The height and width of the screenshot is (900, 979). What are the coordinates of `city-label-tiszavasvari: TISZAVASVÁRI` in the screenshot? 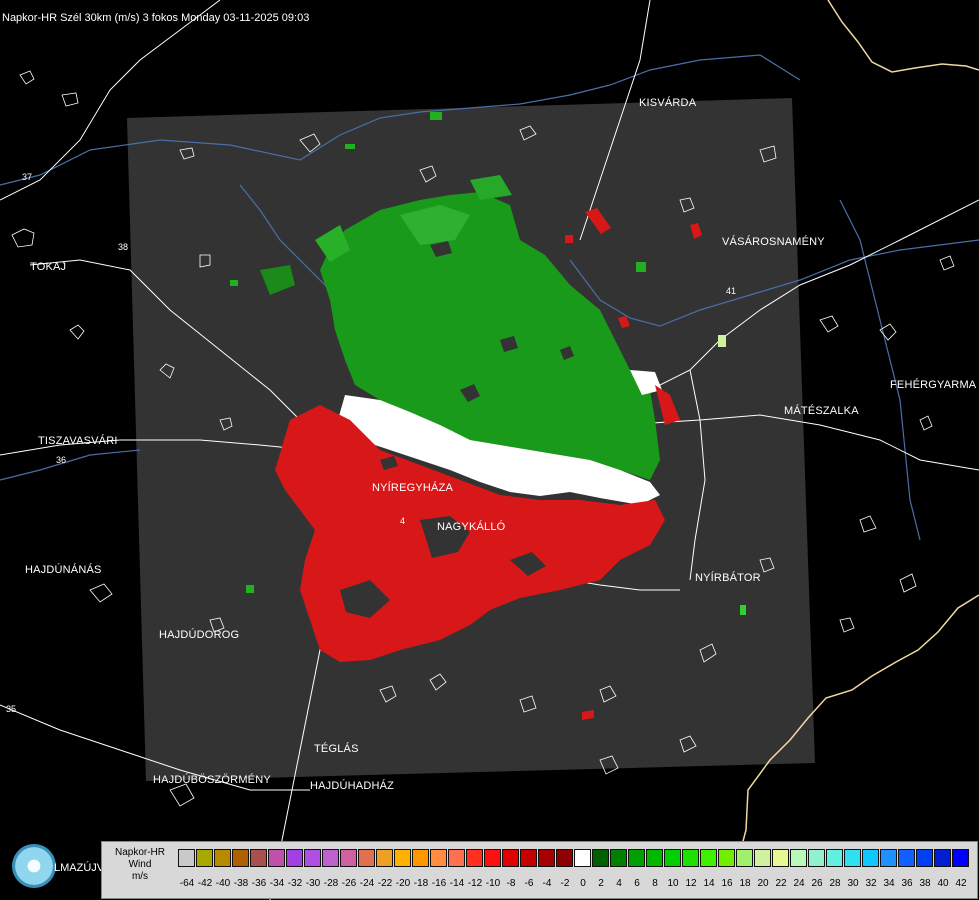 It's located at (78, 441).